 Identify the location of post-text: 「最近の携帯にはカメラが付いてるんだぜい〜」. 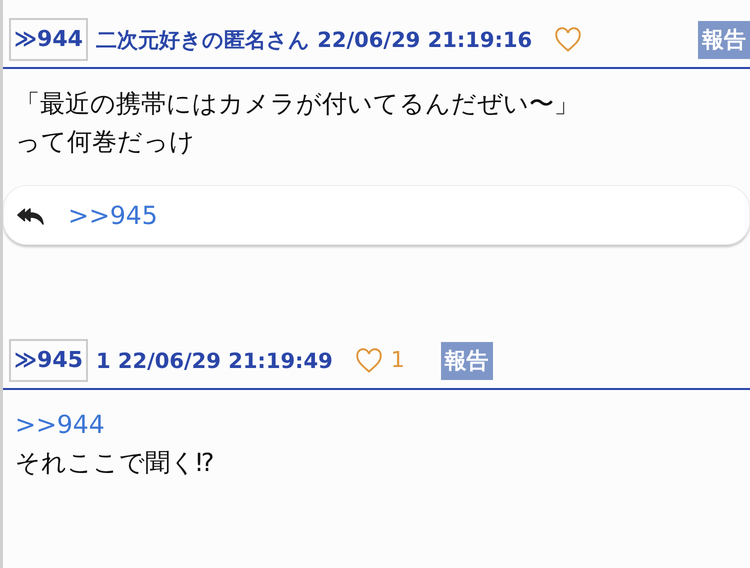
(297, 104).